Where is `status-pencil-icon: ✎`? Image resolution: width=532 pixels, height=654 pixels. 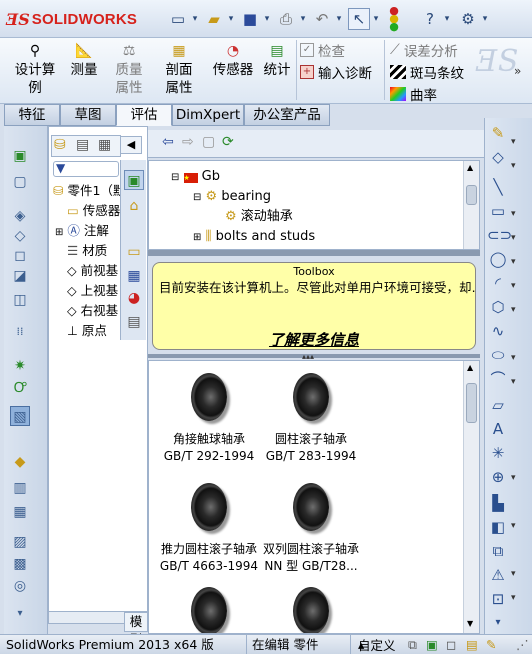
status-pencil-icon: ✎ is located at coordinates (491, 645).